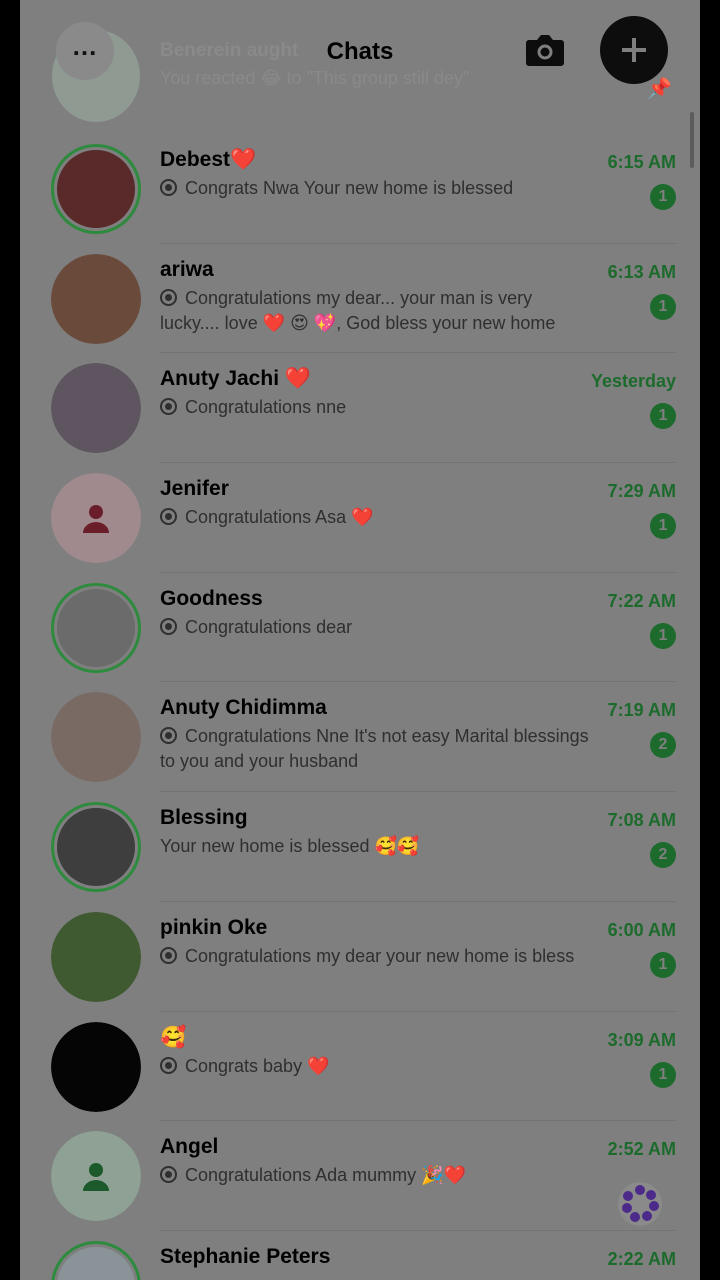  I want to click on meta-ai-button, so click(640, 1204).